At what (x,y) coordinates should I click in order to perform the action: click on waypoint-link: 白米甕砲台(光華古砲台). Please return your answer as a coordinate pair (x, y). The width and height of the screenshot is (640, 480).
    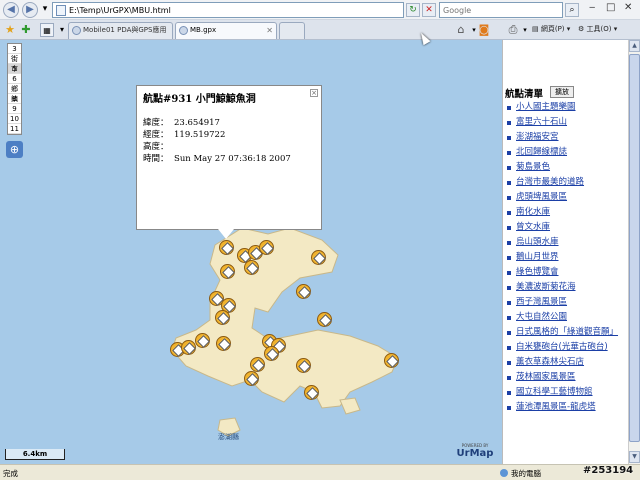
    Looking at the image, I should click on (565, 347).